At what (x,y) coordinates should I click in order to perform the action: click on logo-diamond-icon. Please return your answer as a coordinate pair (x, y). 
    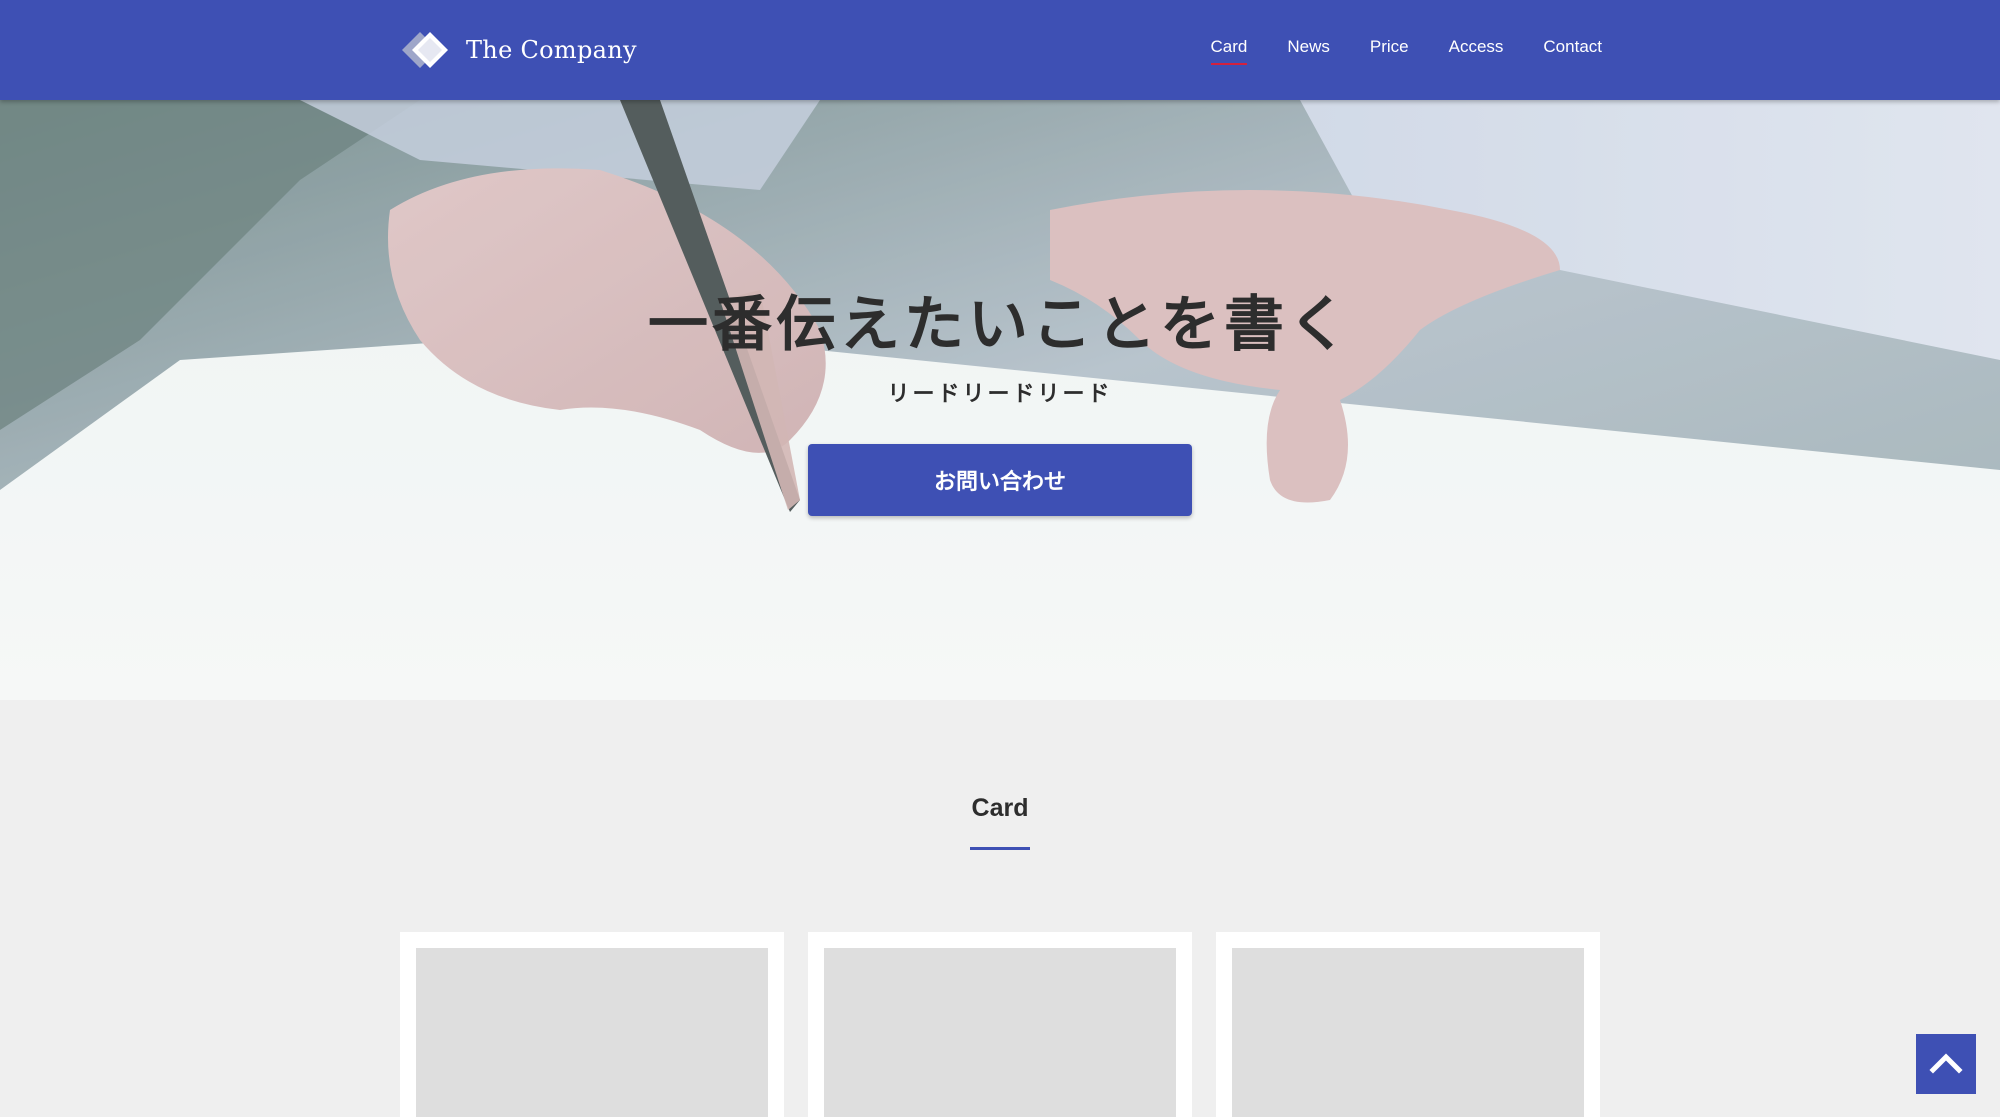
    Looking at the image, I should click on (428, 50).